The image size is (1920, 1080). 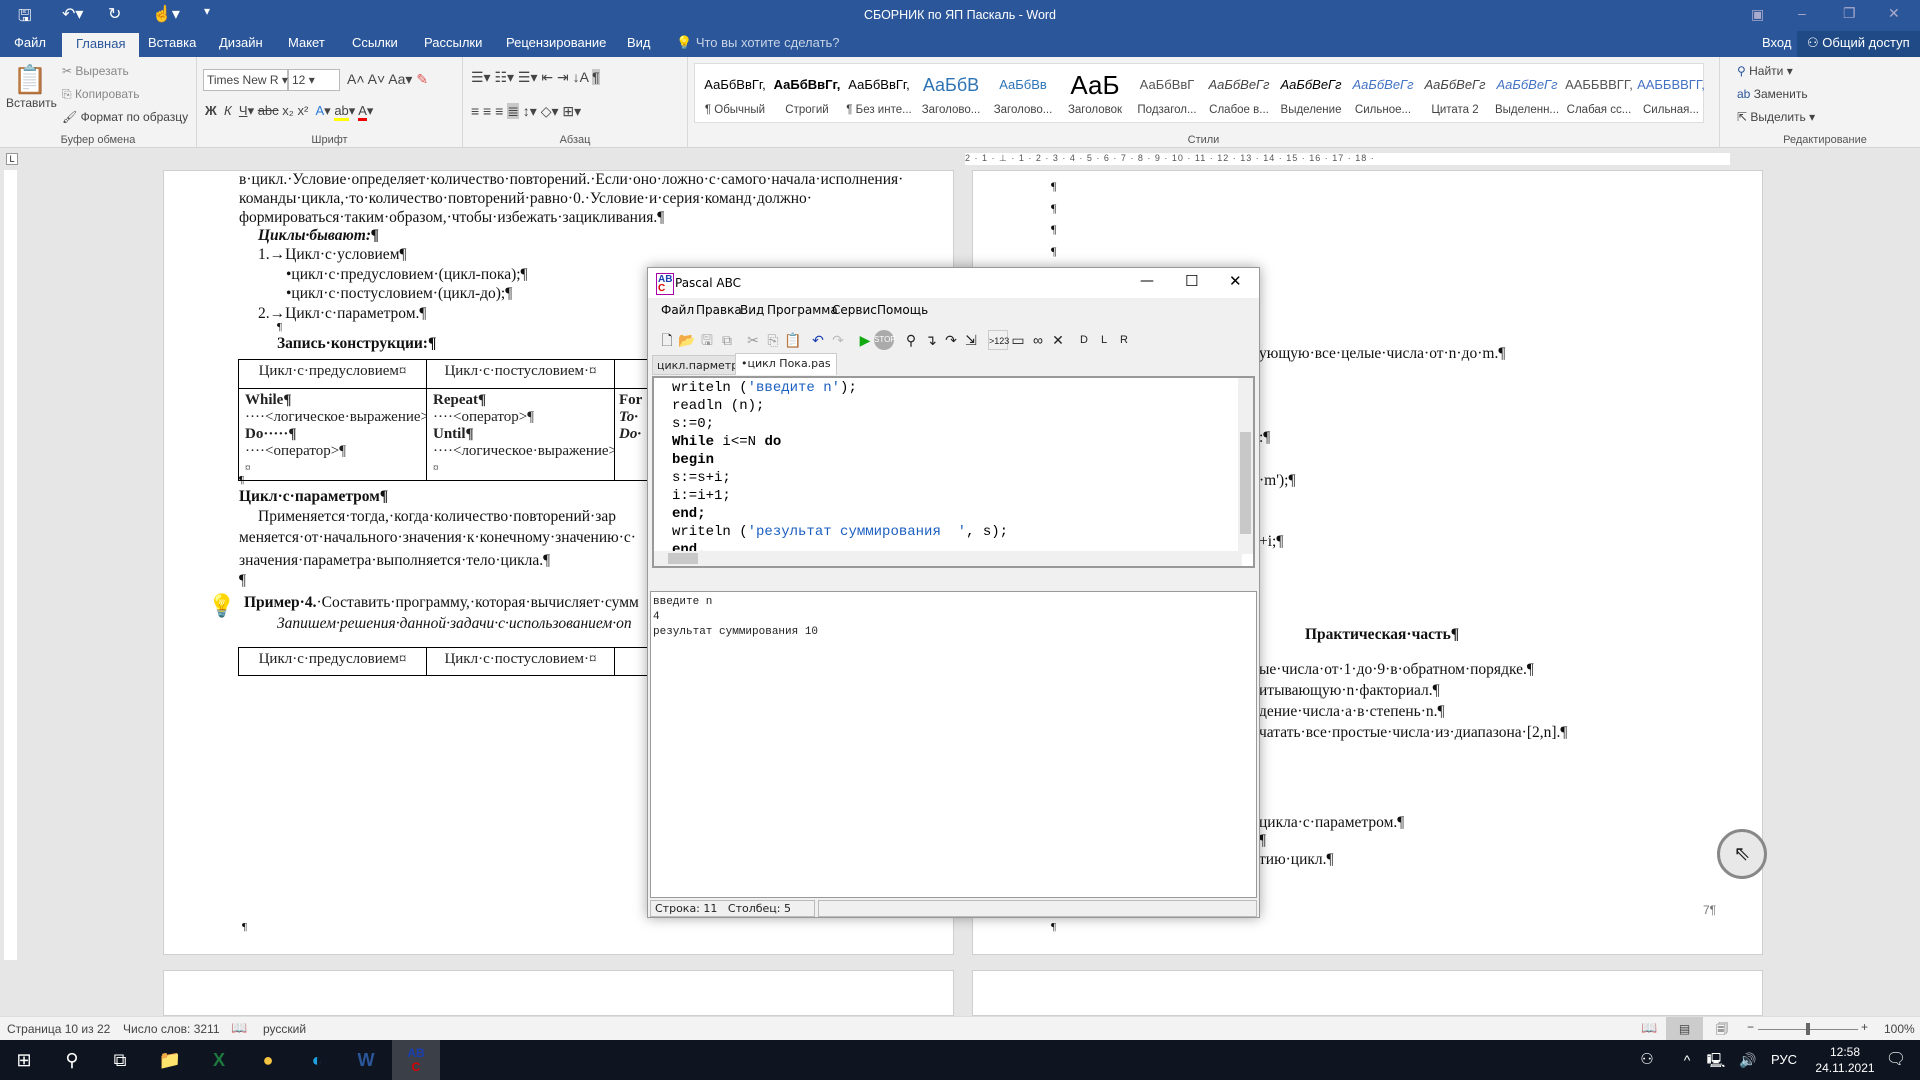 I want to click on windows-start-icon: ⊞, so click(x=24, y=1060).